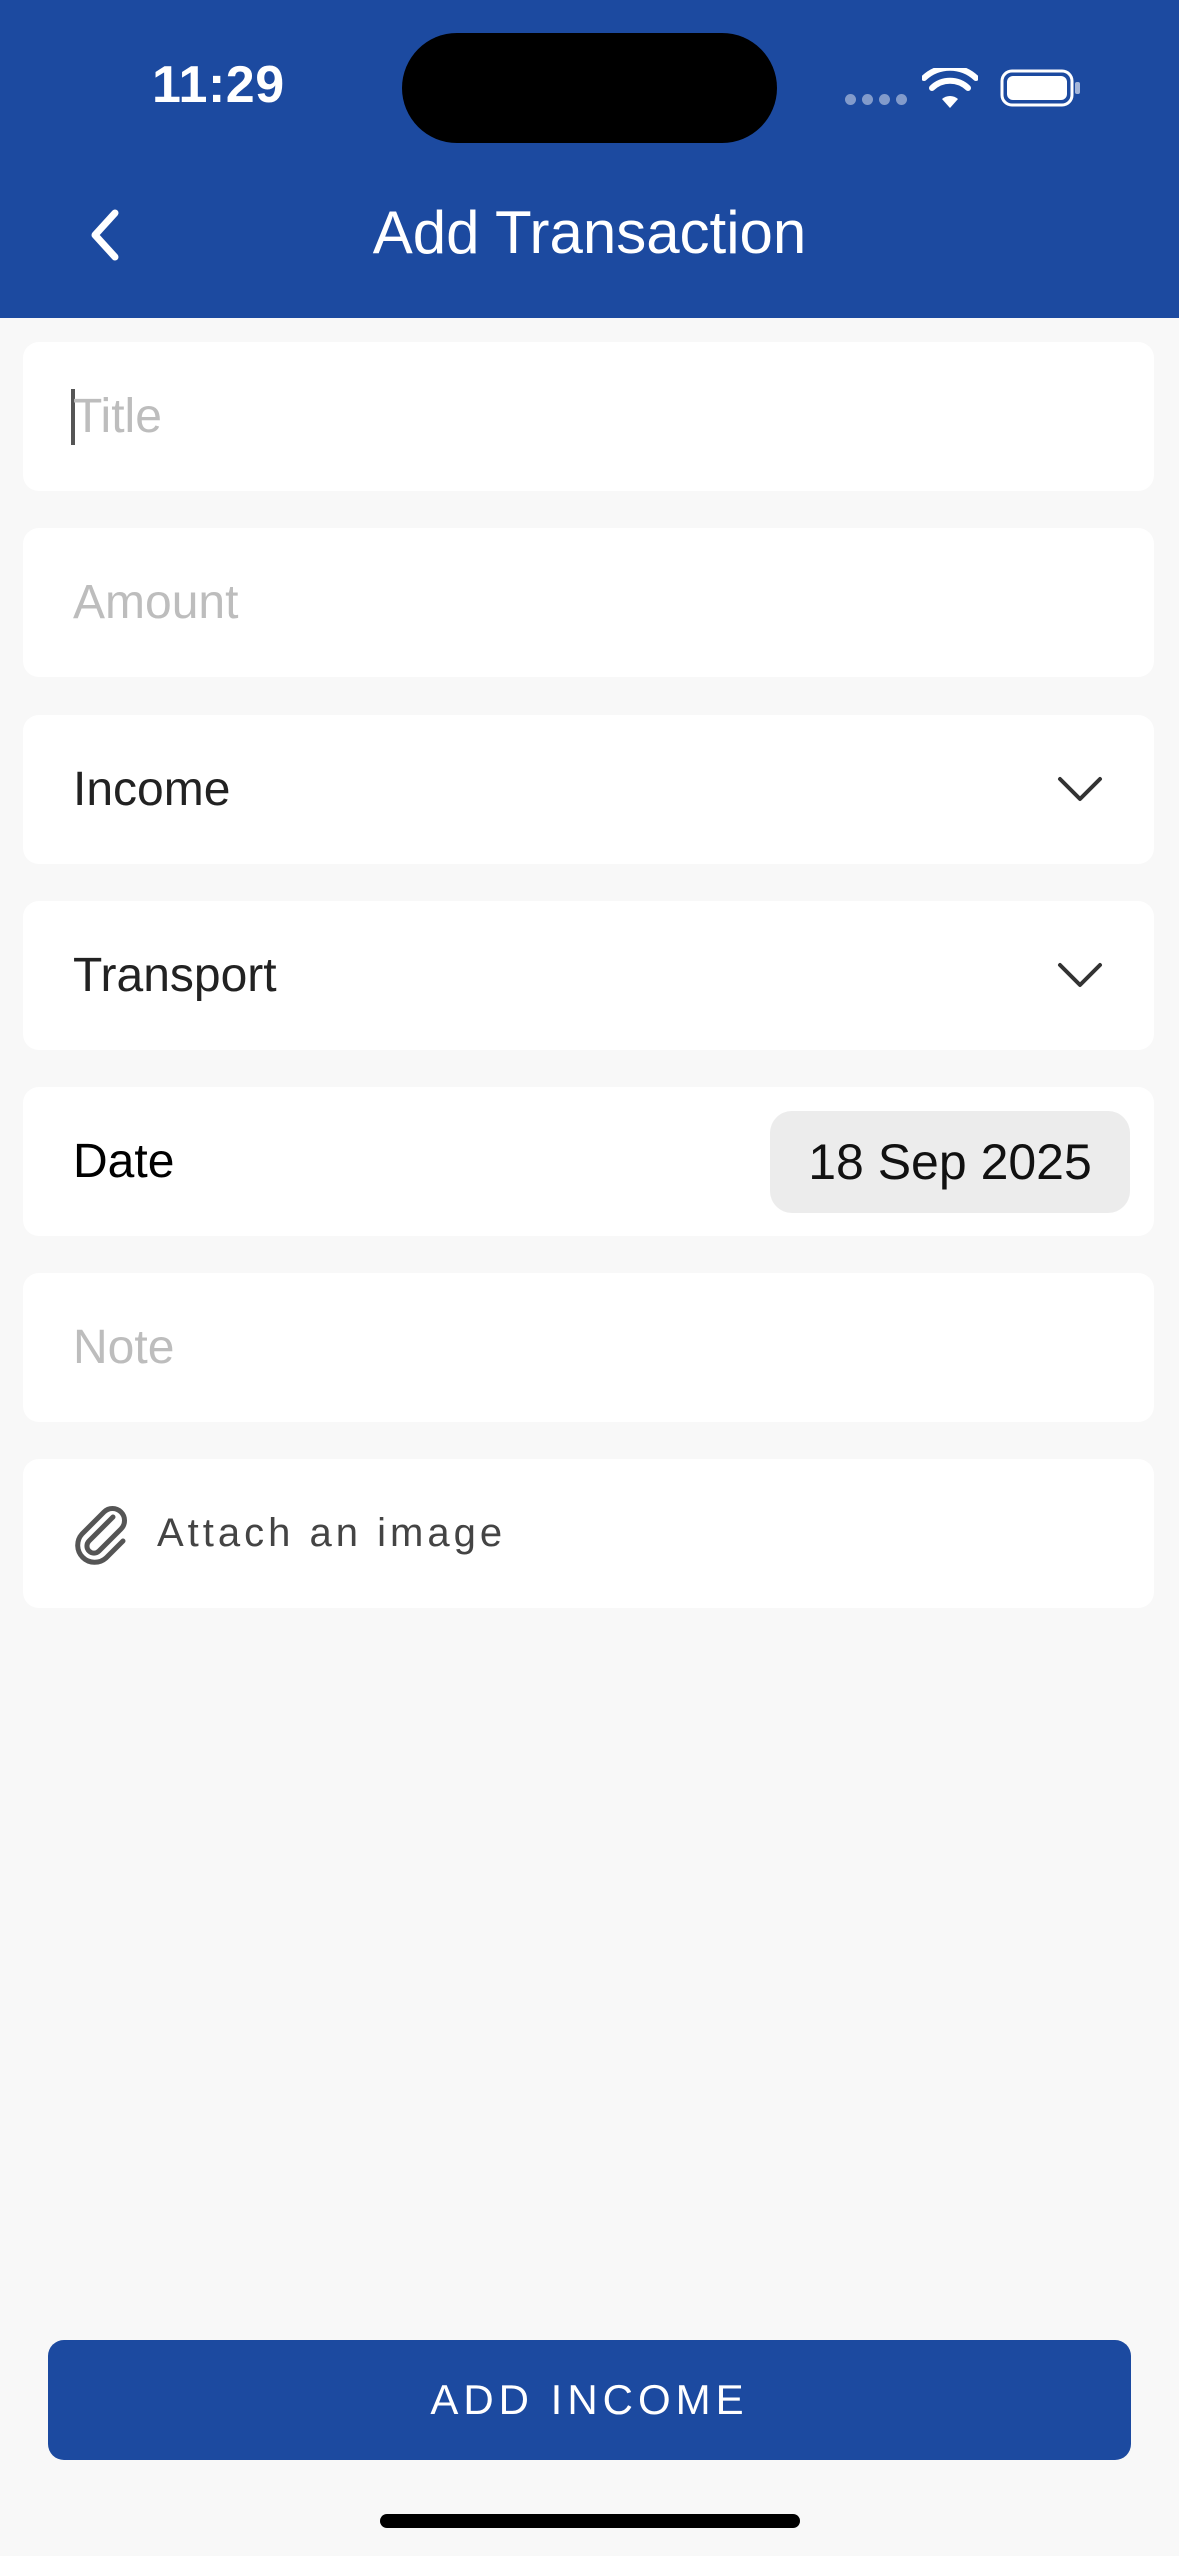 The height and width of the screenshot is (2556, 1179). Describe the element at coordinates (175, 975) in the screenshot. I see `category-value: Transport` at that location.